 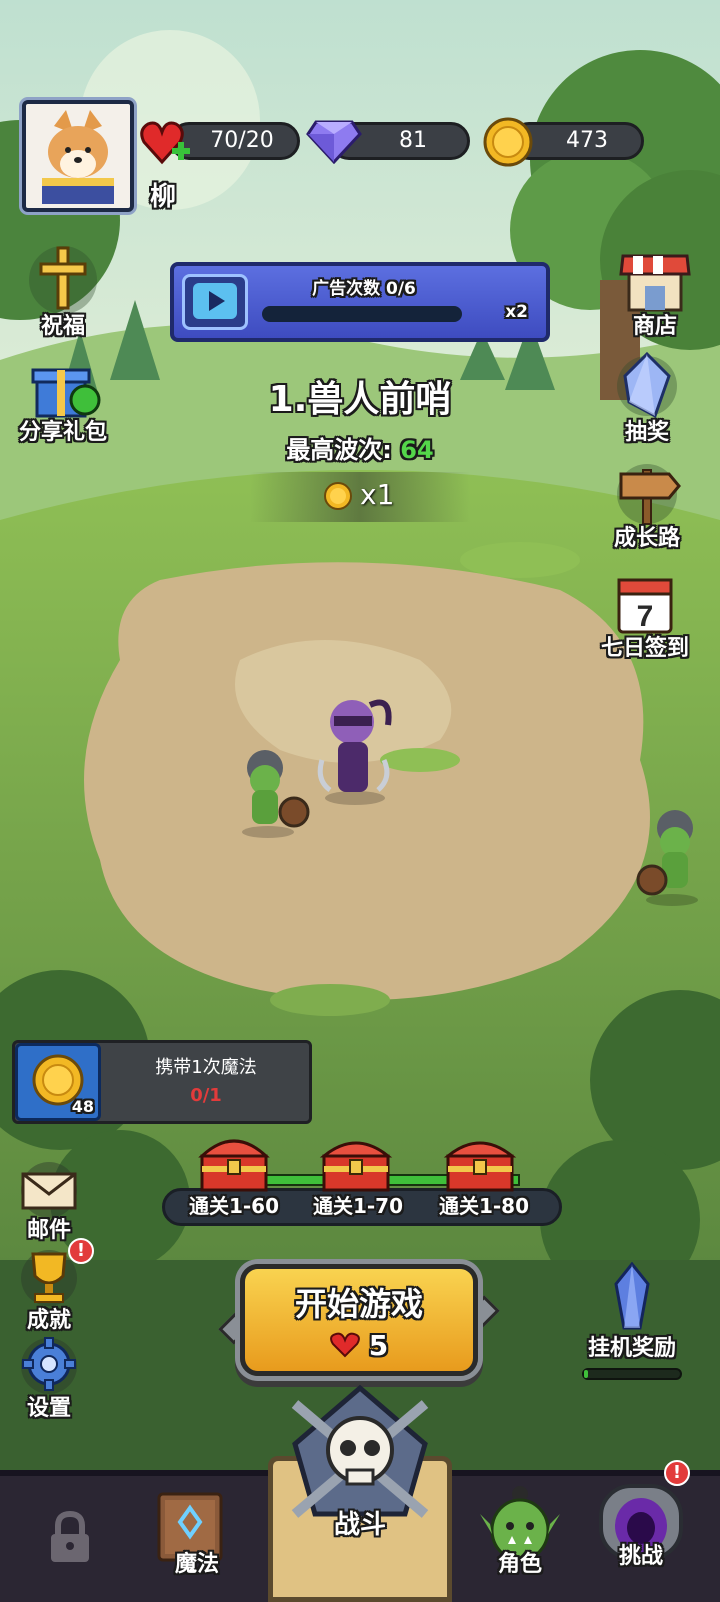 I want to click on share-gift-button: 分享礼包, so click(x=63, y=401).